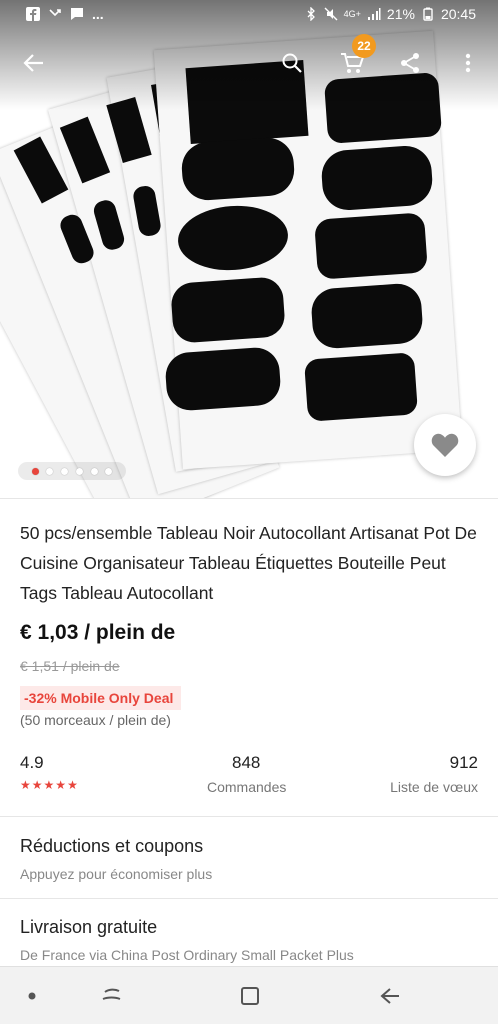  Describe the element at coordinates (98, 632) in the screenshot. I see `product-price: € 1,03 / plein de` at that location.